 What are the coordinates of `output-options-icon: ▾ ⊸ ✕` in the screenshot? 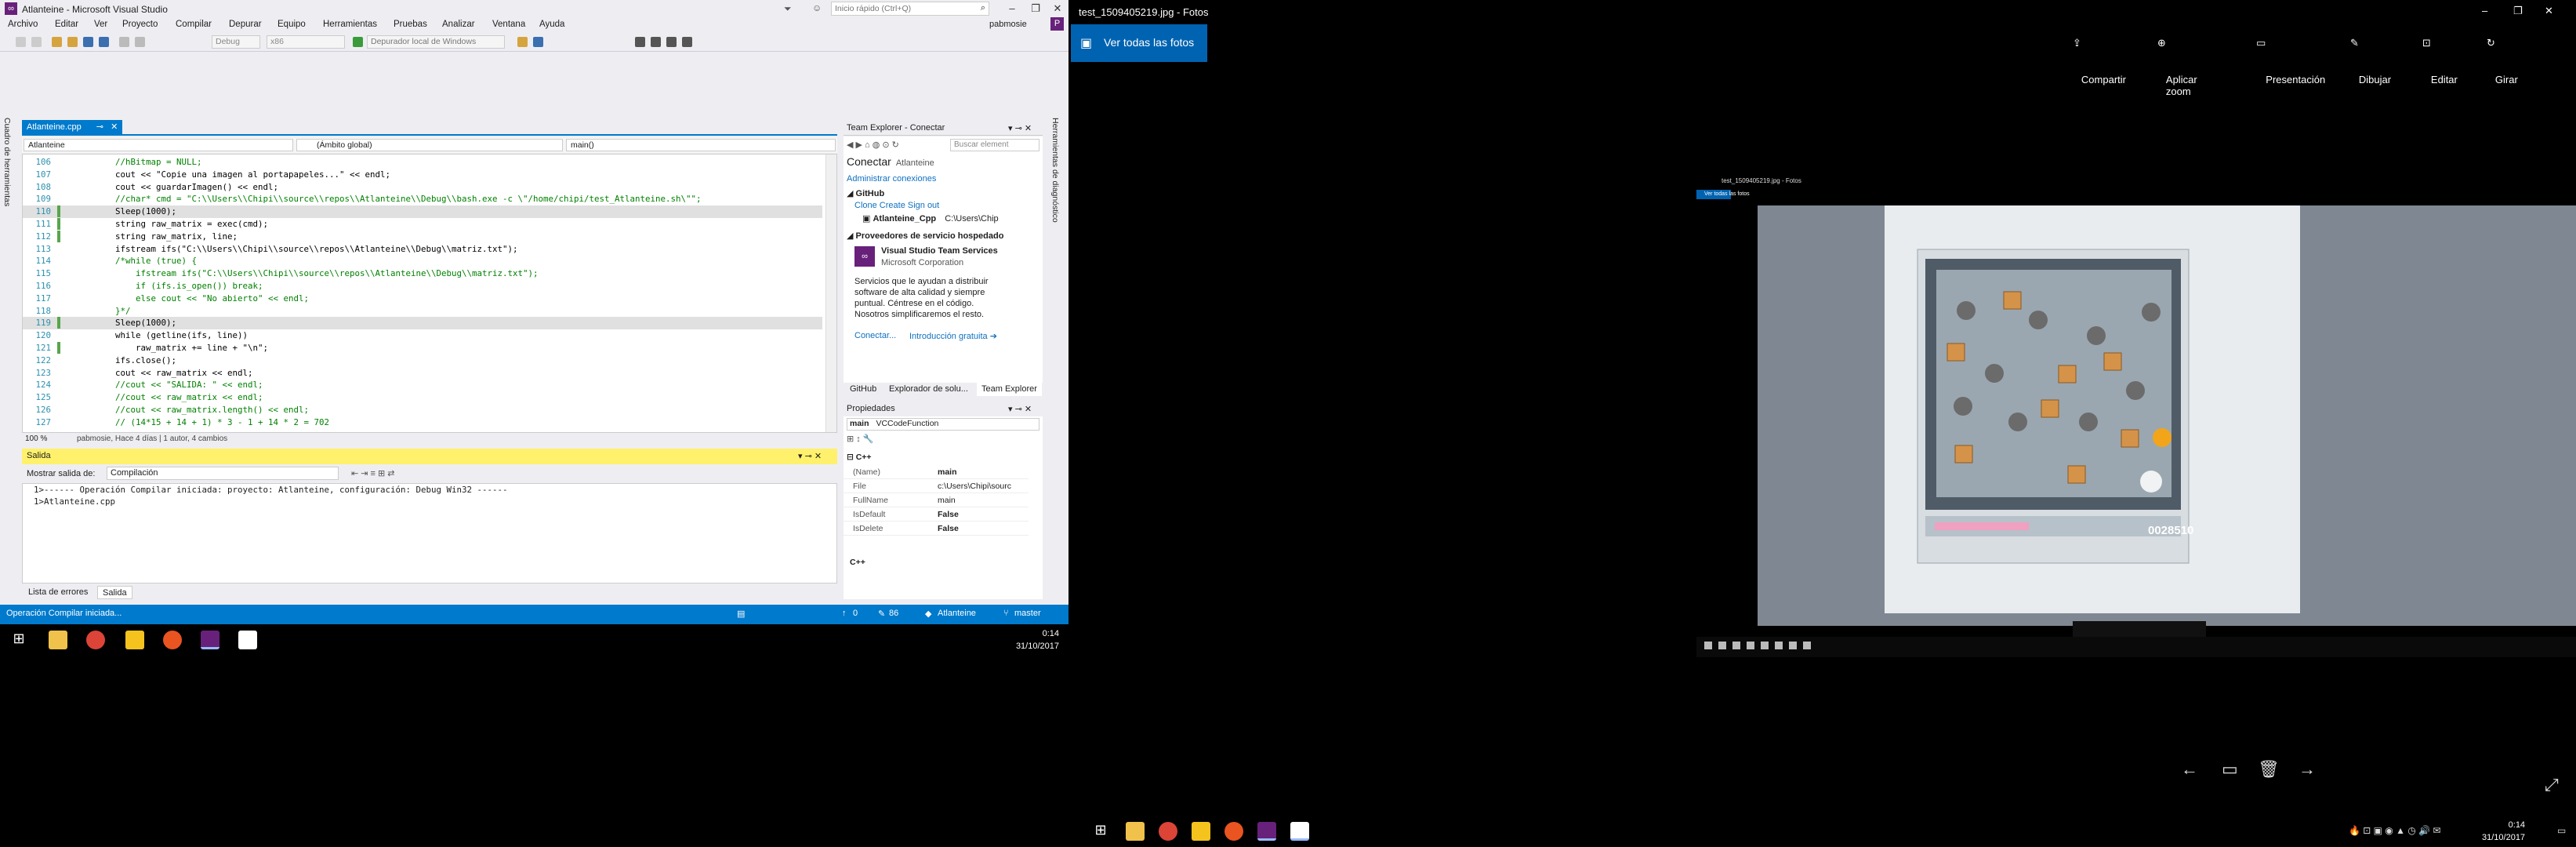 It's located at (810, 456).